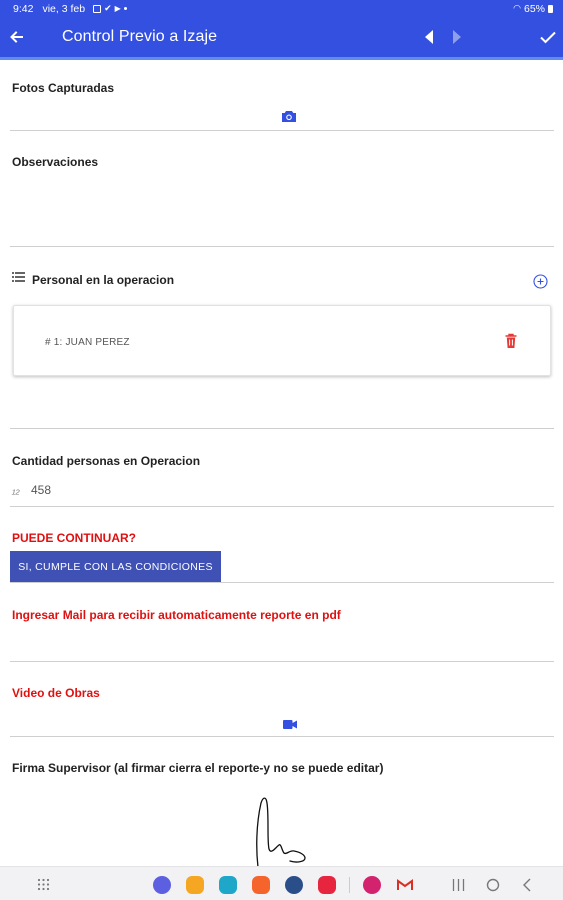 The height and width of the screenshot is (900, 563). Describe the element at coordinates (281, 830) in the screenshot. I see `signature-pad` at that location.